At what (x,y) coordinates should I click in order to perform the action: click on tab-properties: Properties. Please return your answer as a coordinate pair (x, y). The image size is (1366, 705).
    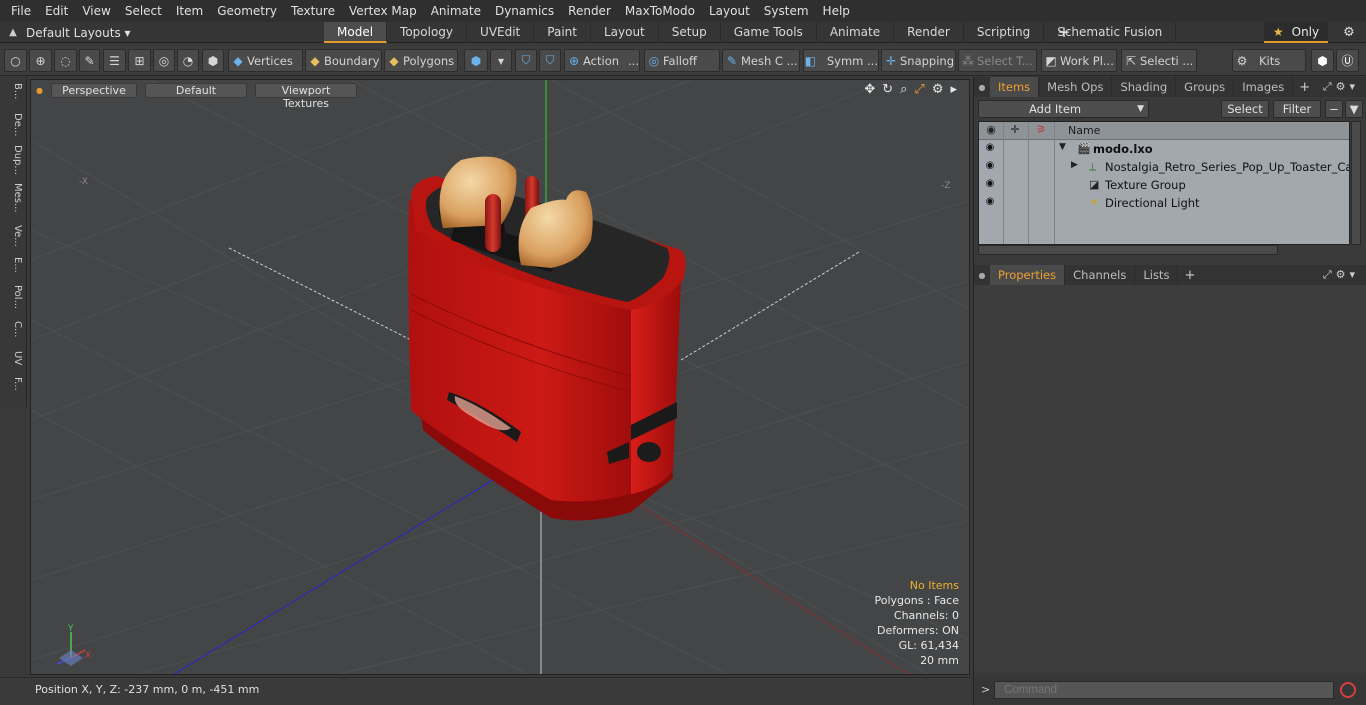
    Looking at the image, I should click on (1028, 275).